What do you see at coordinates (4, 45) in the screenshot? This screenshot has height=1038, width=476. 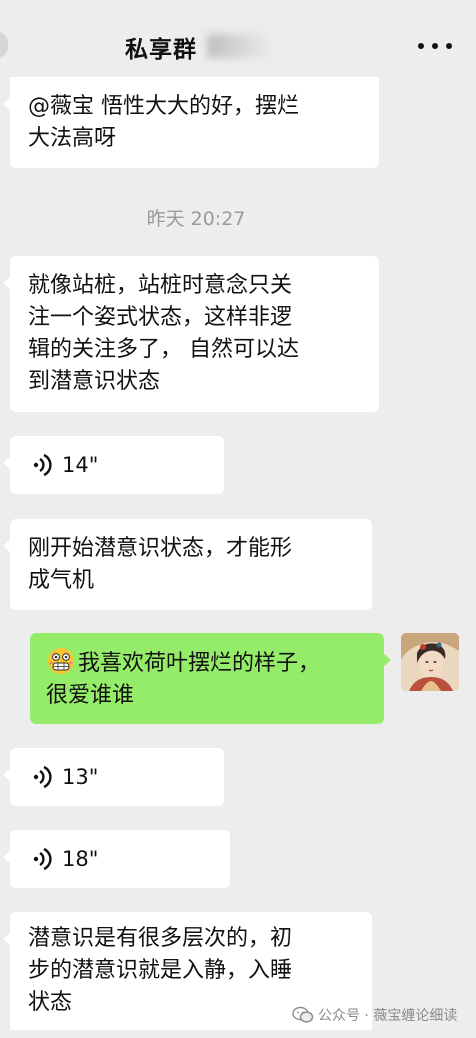 I see `back-icon` at bounding box center [4, 45].